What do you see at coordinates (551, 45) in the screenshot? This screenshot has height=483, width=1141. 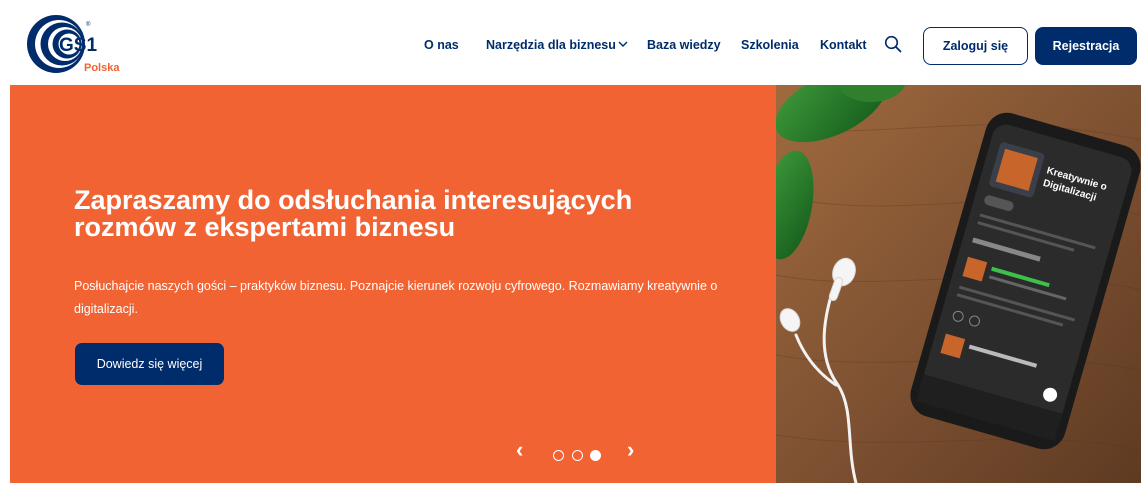 I see `nav-item-narzedzia: Narzędzia dla biznesu` at bounding box center [551, 45].